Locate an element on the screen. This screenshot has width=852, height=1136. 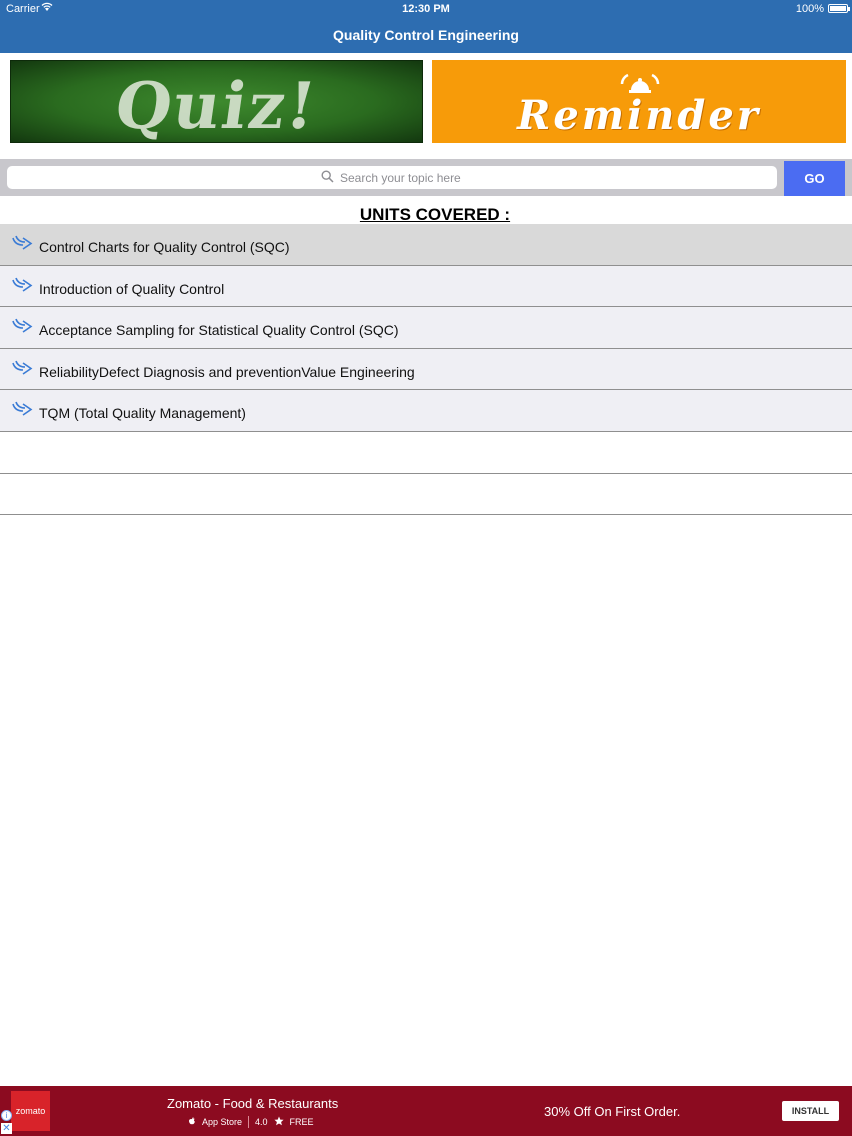
units-heading: UNITS COVERED : is located at coordinates (435, 214).